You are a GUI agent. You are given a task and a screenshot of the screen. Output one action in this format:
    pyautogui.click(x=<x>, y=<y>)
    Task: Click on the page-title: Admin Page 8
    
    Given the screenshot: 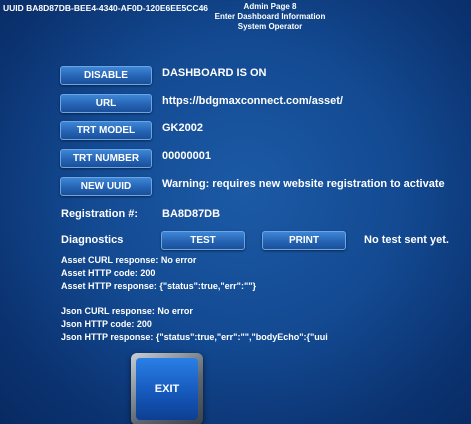 What is the action you would take?
    pyautogui.click(x=270, y=6)
    